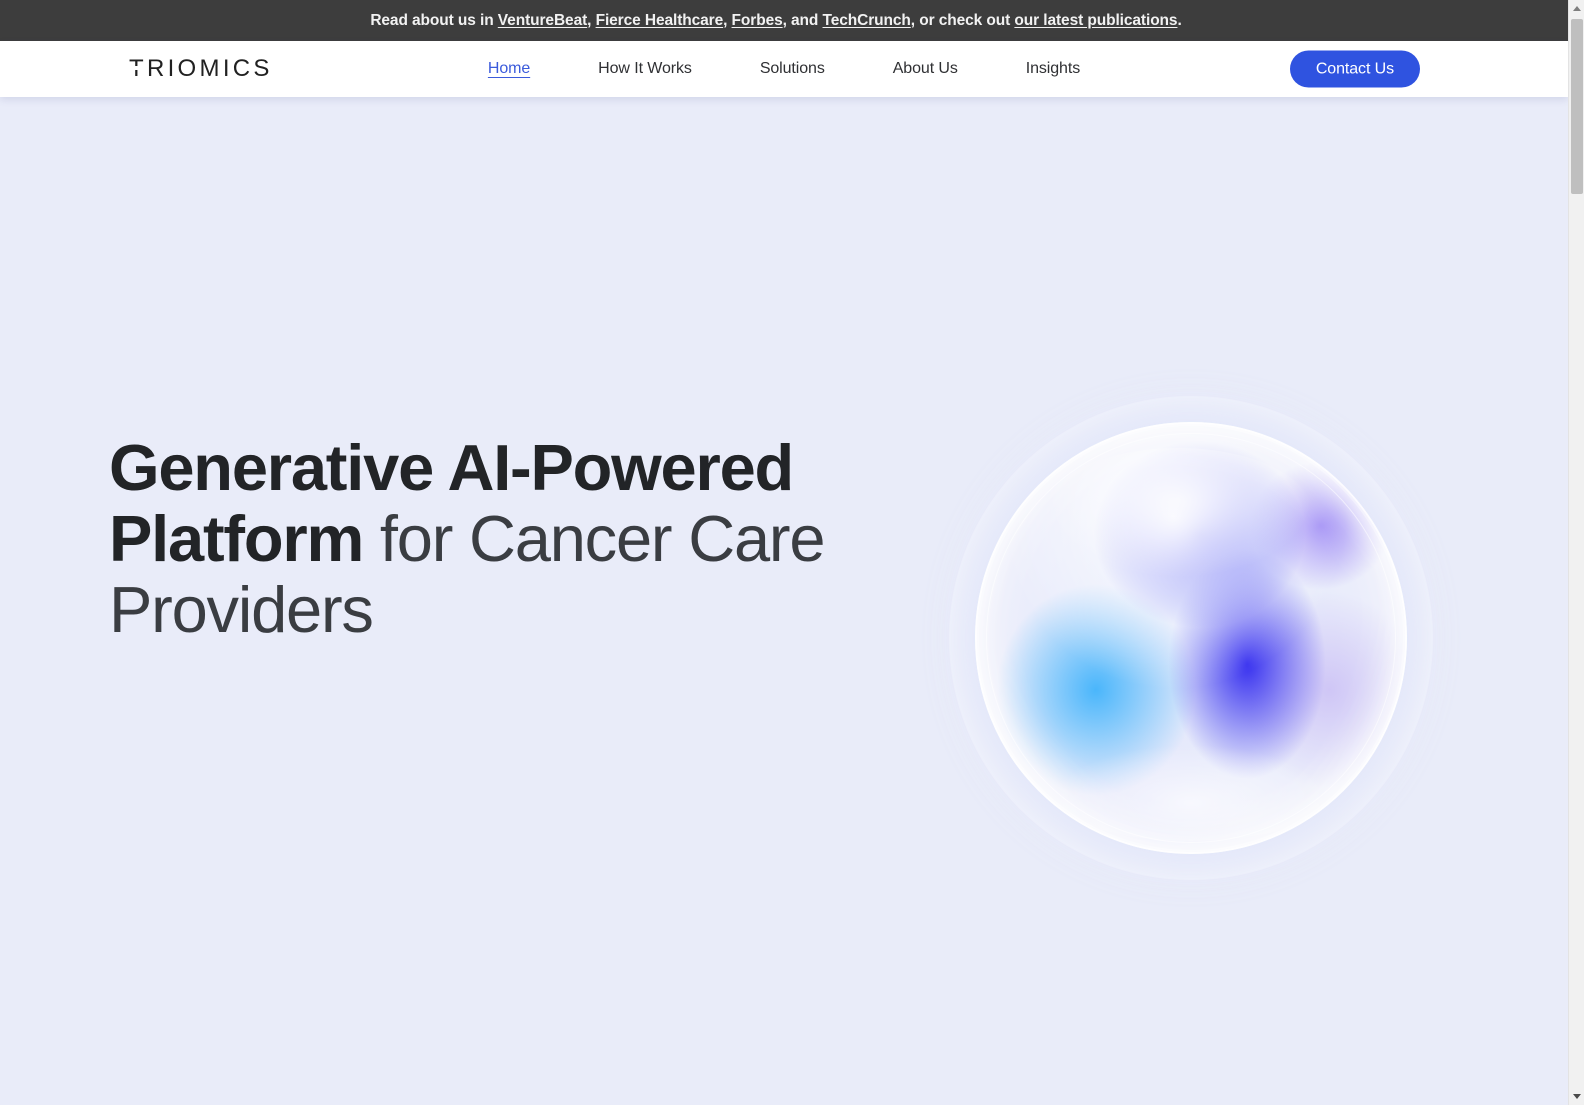  I want to click on announcement-link-techcrunch: TechCrunch, so click(867, 20).